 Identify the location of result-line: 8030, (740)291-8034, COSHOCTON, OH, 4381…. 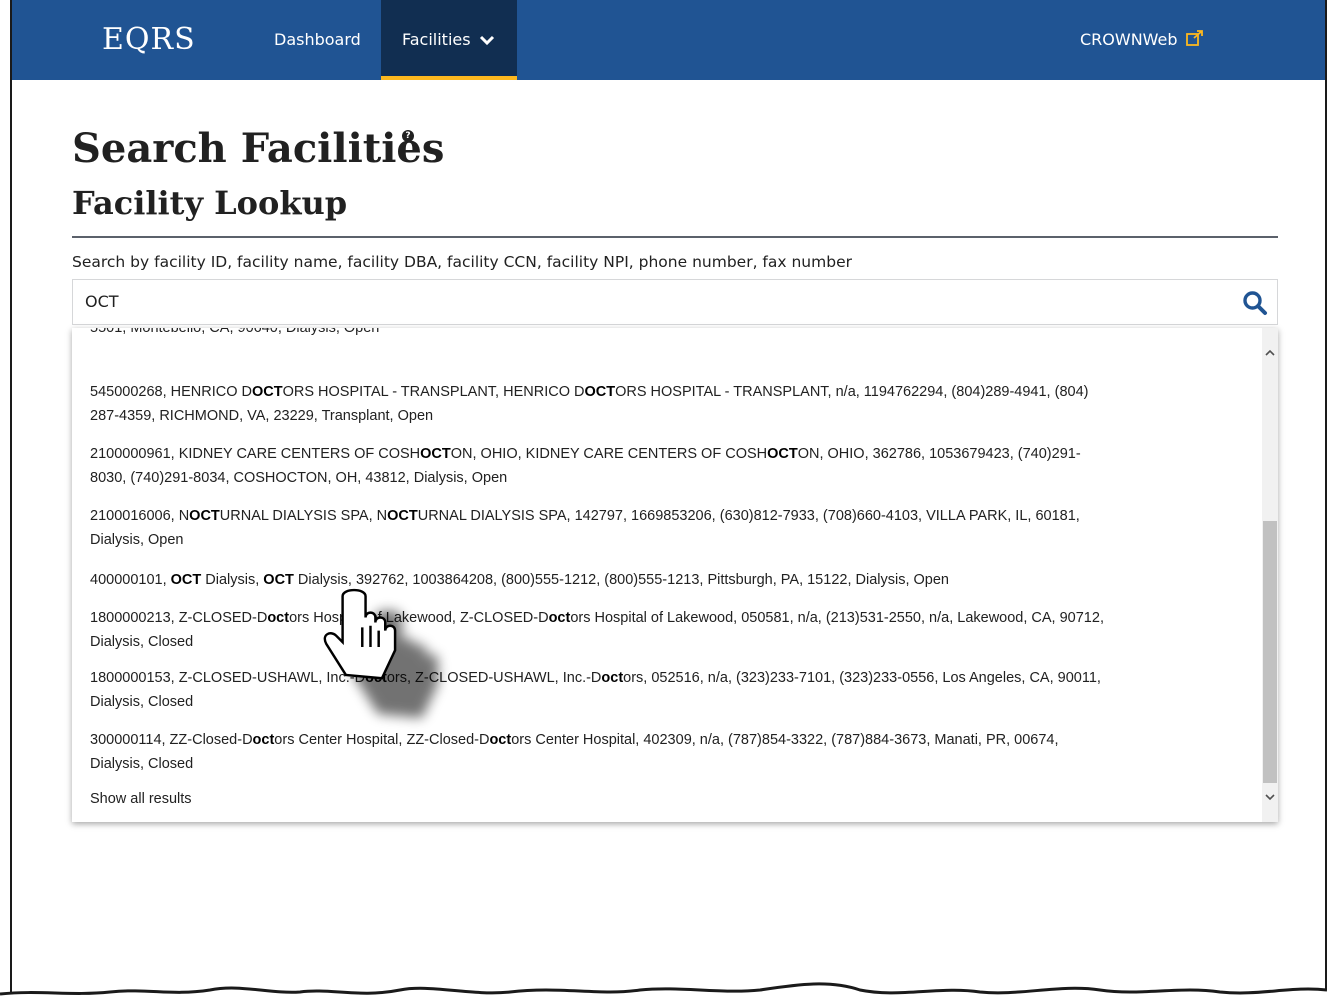
(299, 478).